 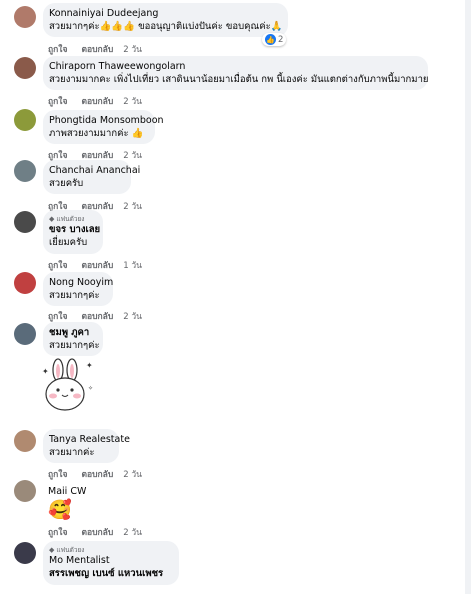 What do you see at coordinates (94, 171) in the screenshot?
I see `commenter-name: Chanchai Ananchai` at bounding box center [94, 171].